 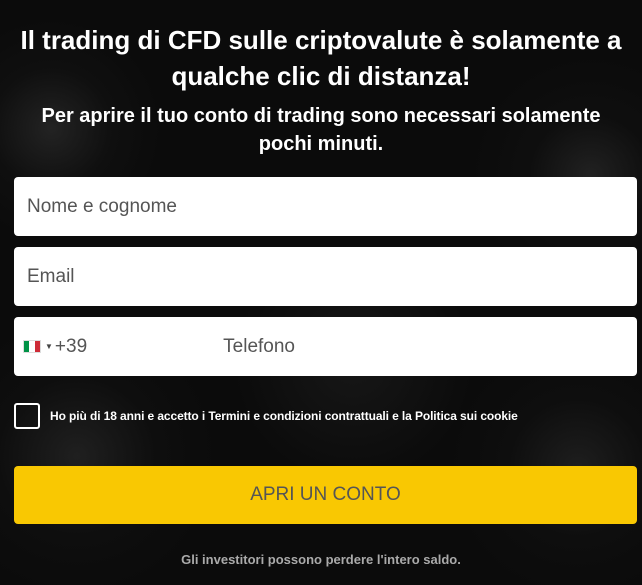 I want to click on phone-field-group: ▼ +39, so click(x=325, y=346).